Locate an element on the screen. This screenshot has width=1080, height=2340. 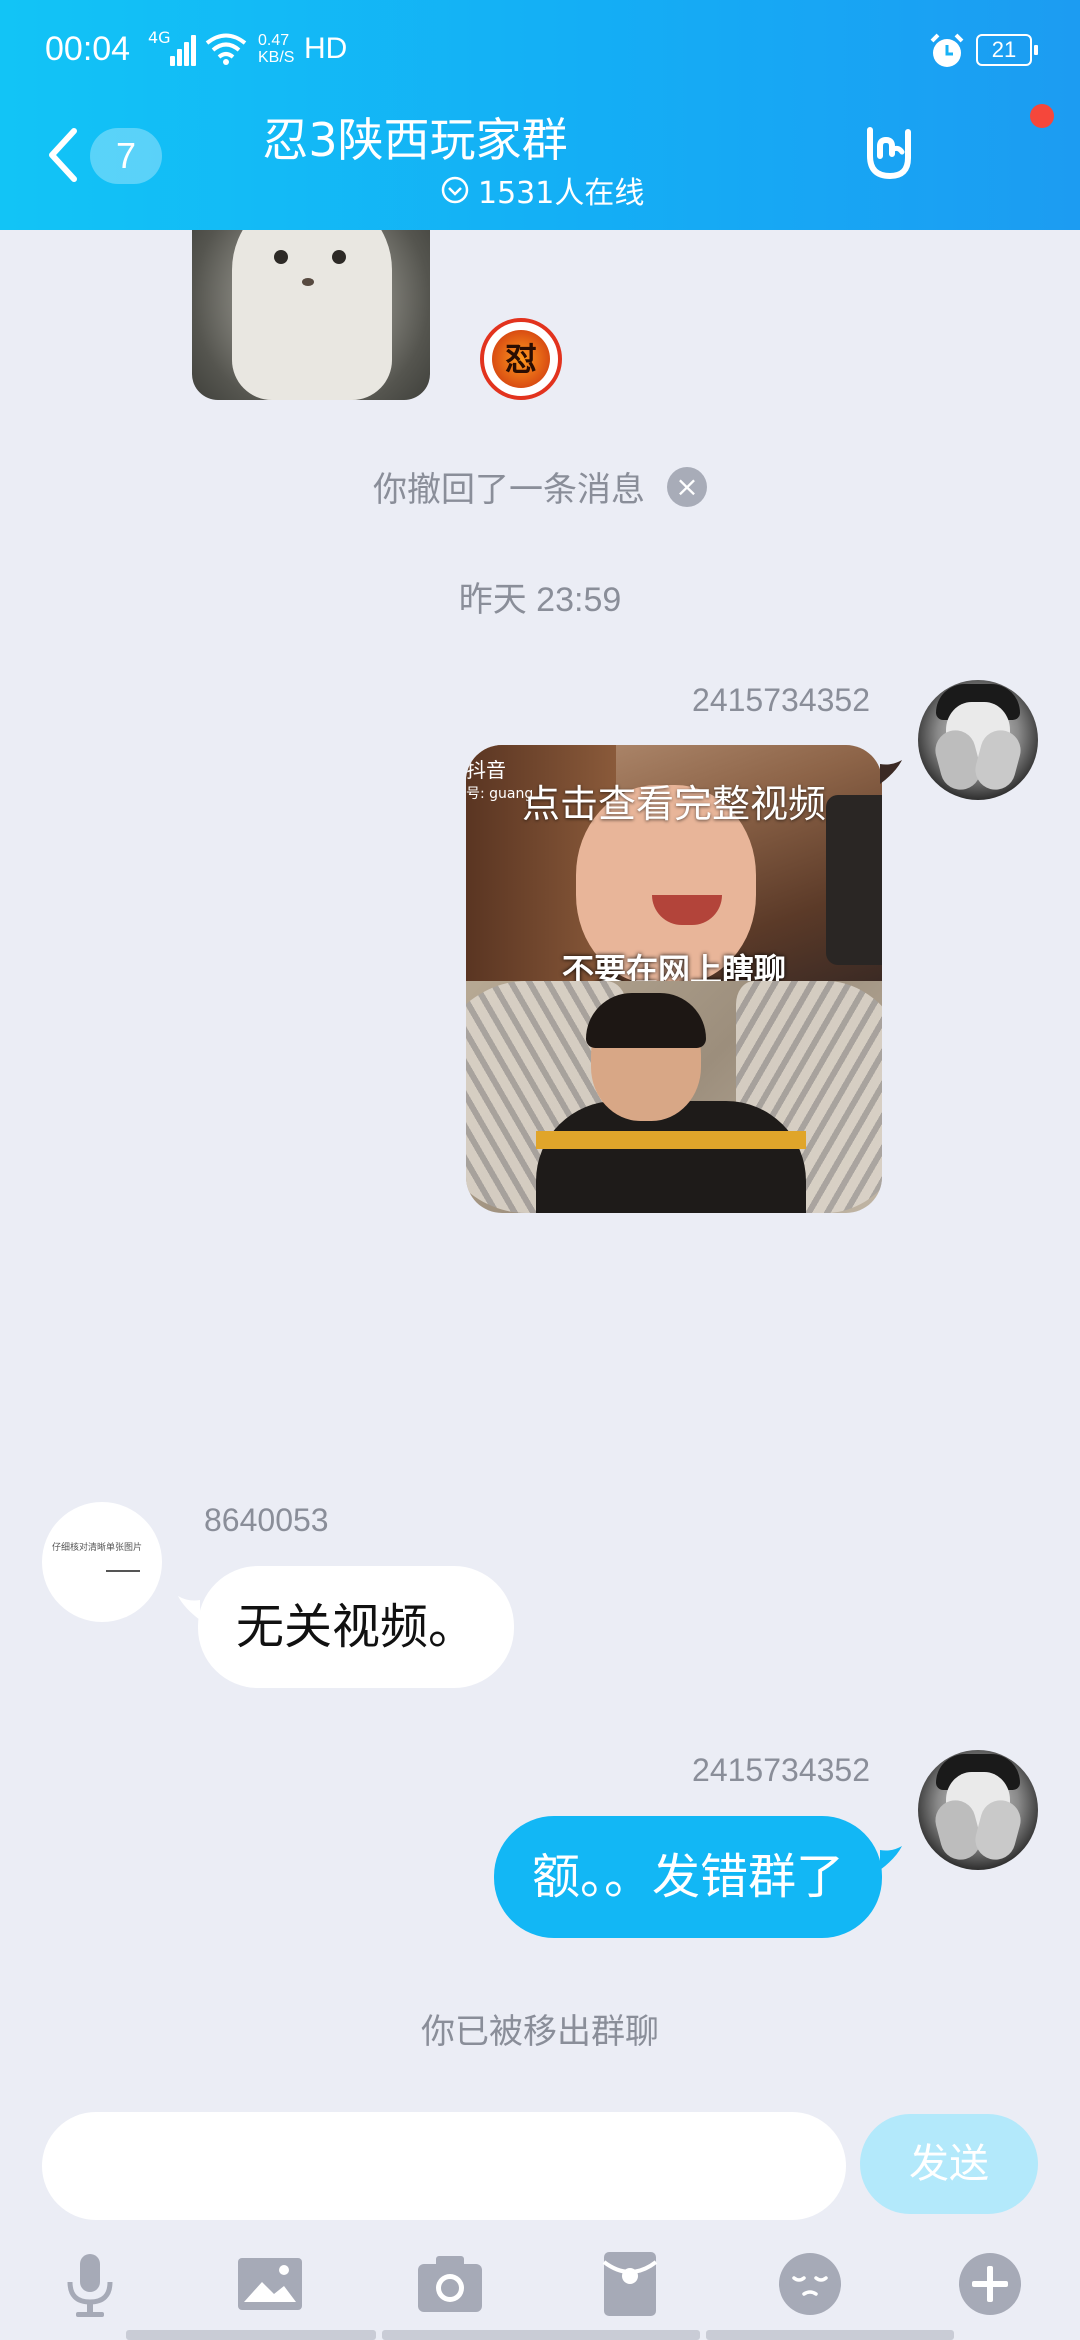
close-icon: × is located at coordinates (687, 486).